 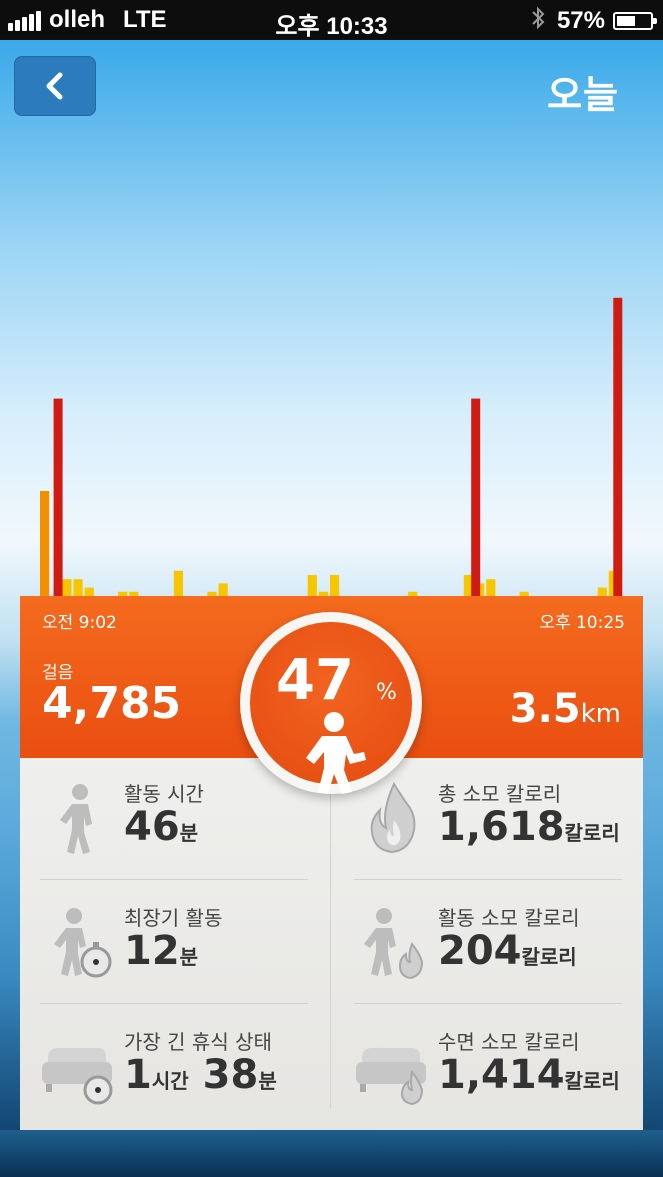 I want to click on person-flame-icon, so click(x=394, y=944).